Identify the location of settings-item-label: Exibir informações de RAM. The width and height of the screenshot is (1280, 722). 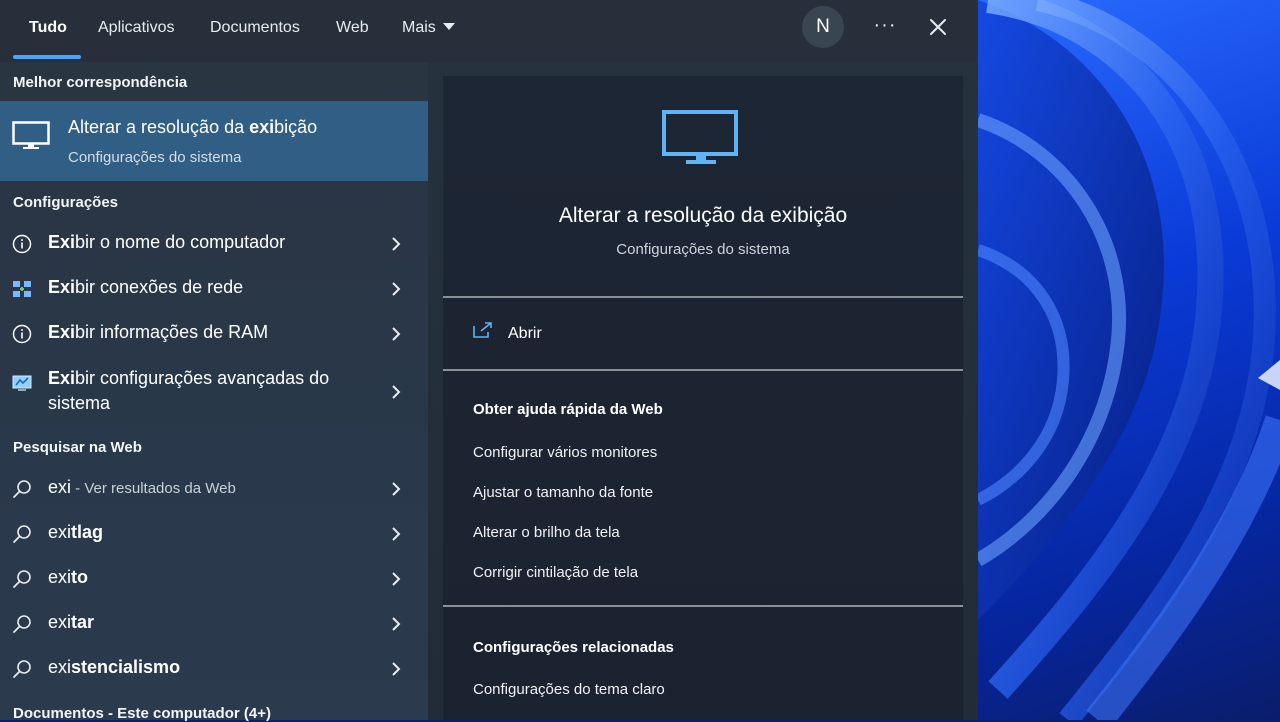
(158, 332).